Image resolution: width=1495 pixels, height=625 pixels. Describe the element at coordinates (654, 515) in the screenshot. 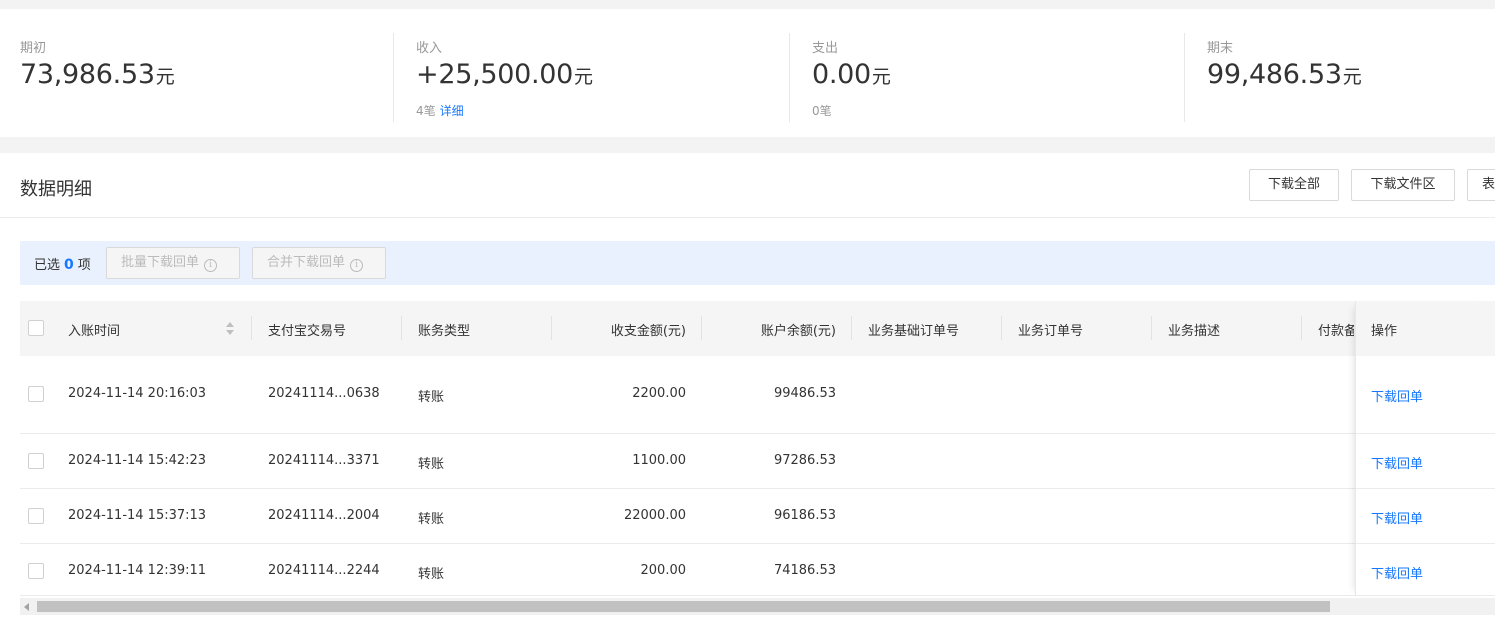

I see `cell-amount: 22000.00` at that location.